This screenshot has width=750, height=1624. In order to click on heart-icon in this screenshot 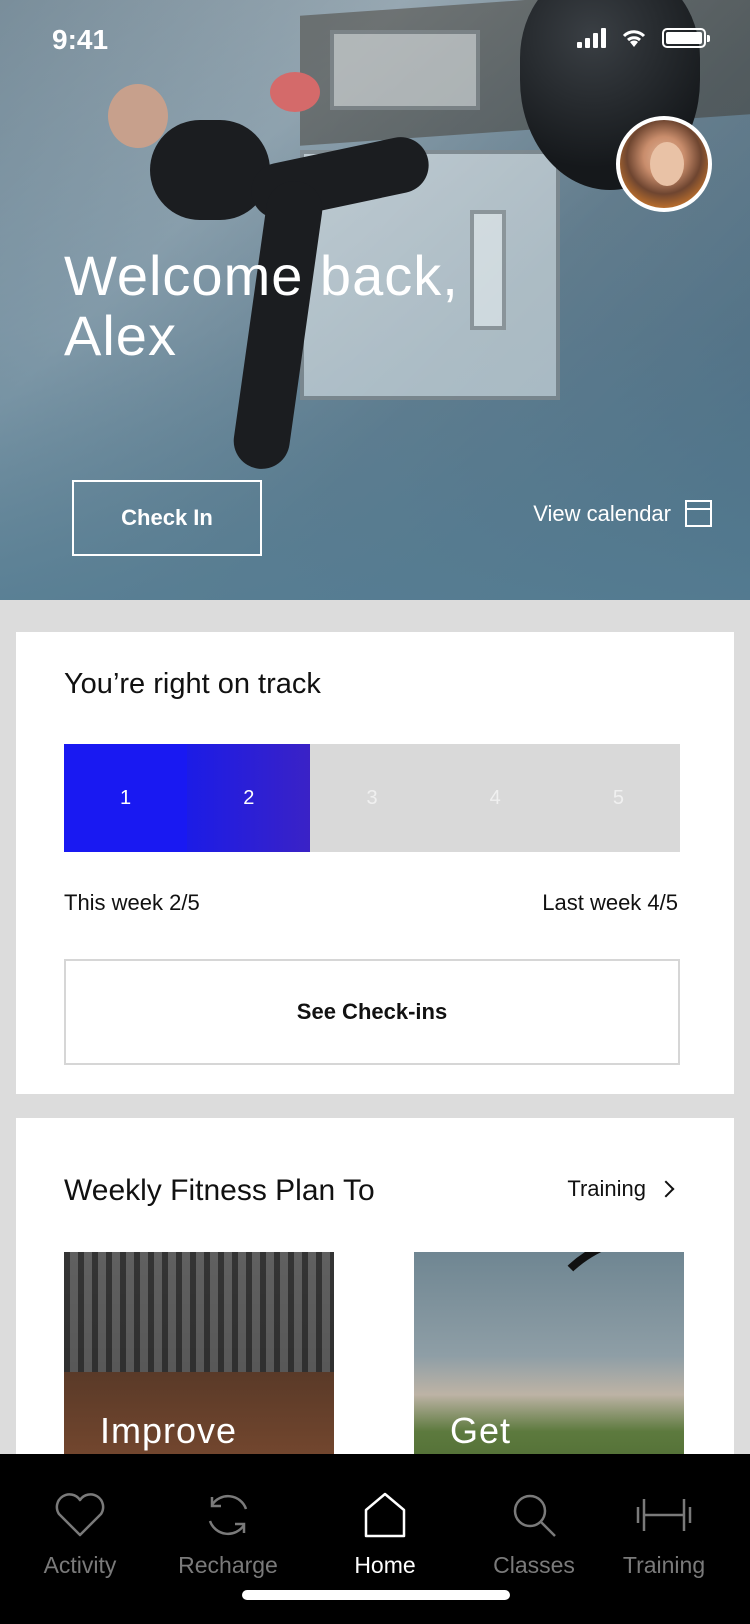, I will do `click(80, 1515)`.